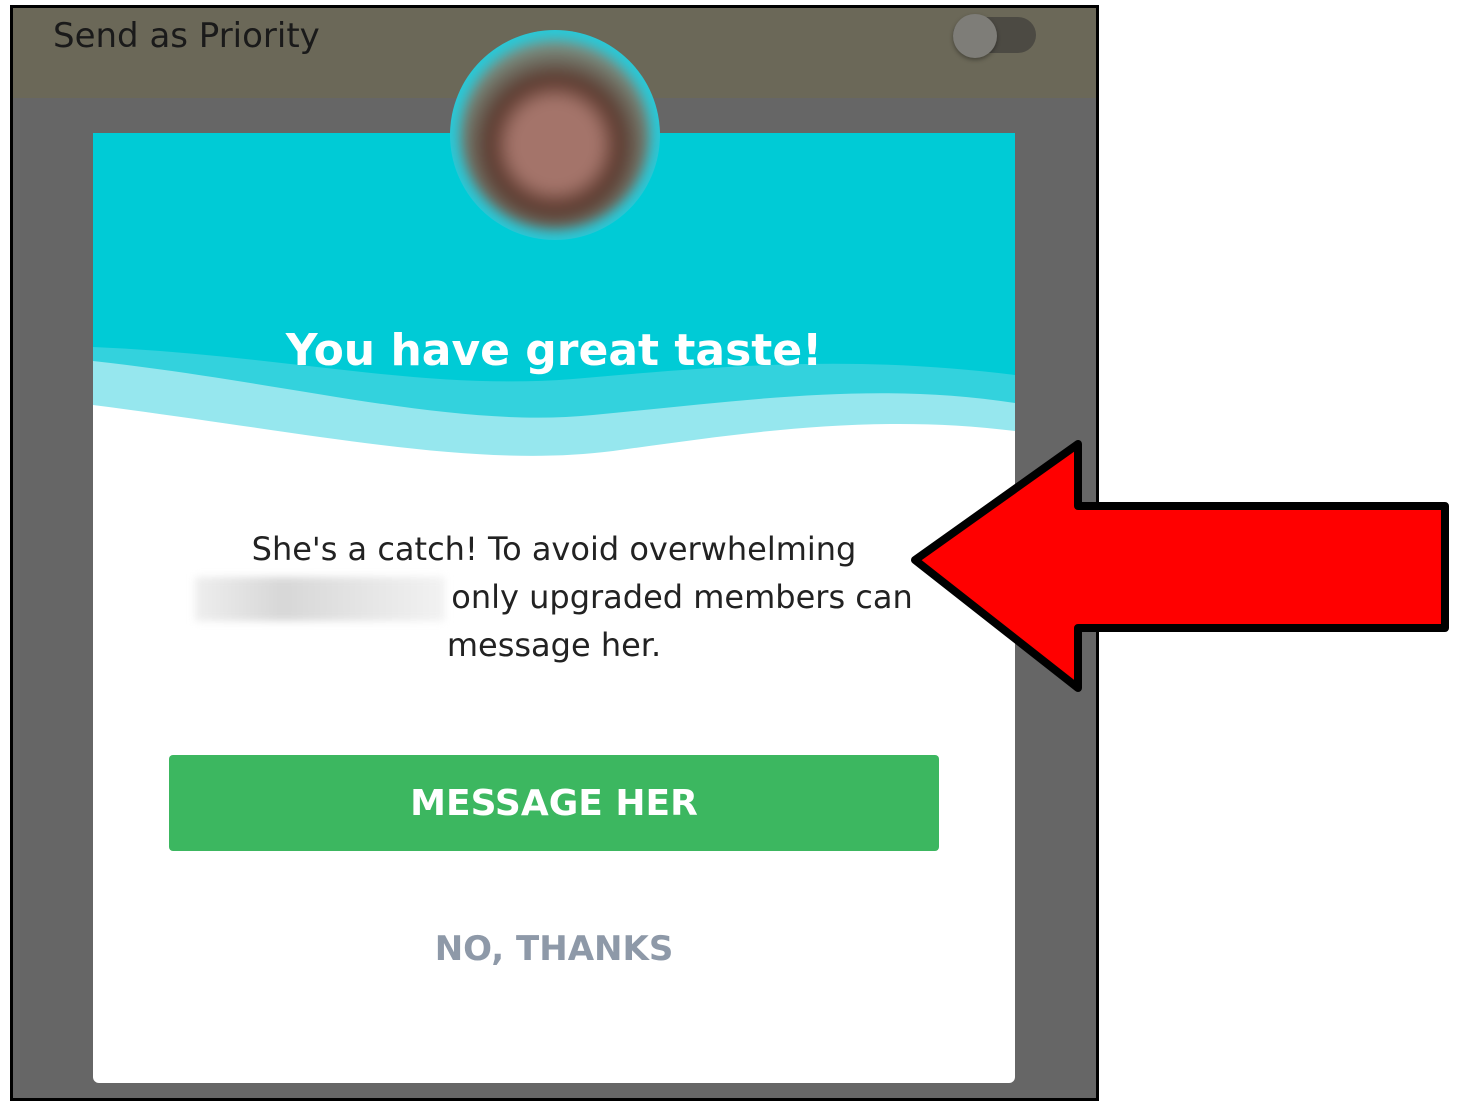 The width and height of the screenshot is (1468, 1110). What do you see at coordinates (186, 36) in the screenshot?
I see `send-as-priority-label: Send as Priority` at bounding box center [186, 36].